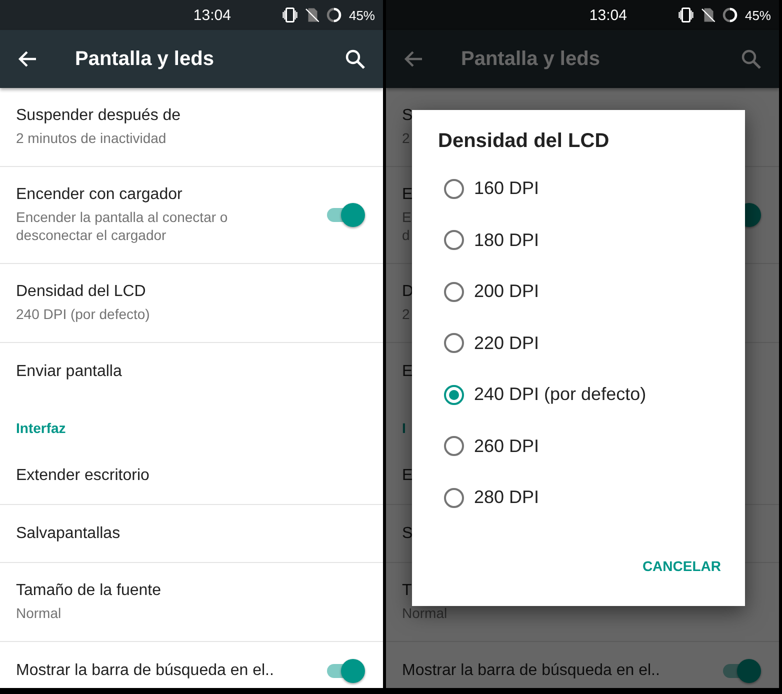  Describe the element at coordinates (69, 372) in the screenshot. I see `setting-title: Enviar pantalla` at that location.